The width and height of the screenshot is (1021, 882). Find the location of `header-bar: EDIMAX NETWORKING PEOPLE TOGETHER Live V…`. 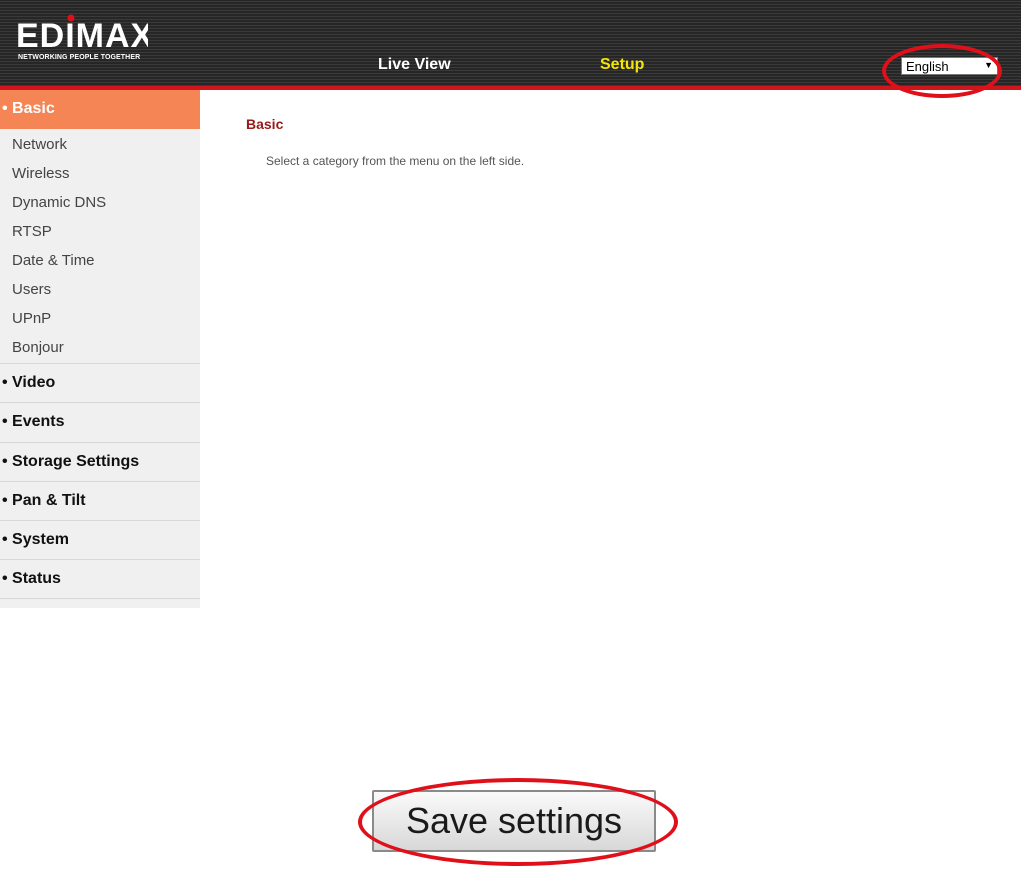

header-bar: EDIMAX NETWORKING PEOPLE TOGETHER Live V… is located at coordinates (510, 45).